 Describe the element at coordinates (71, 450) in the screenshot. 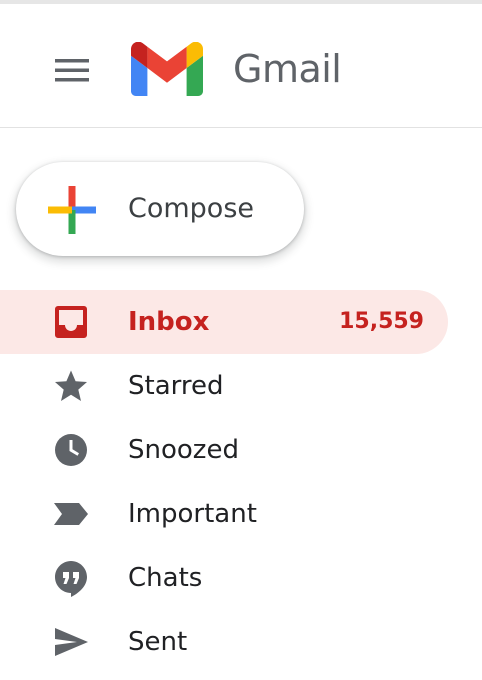

I see `clock-icon` at that location.